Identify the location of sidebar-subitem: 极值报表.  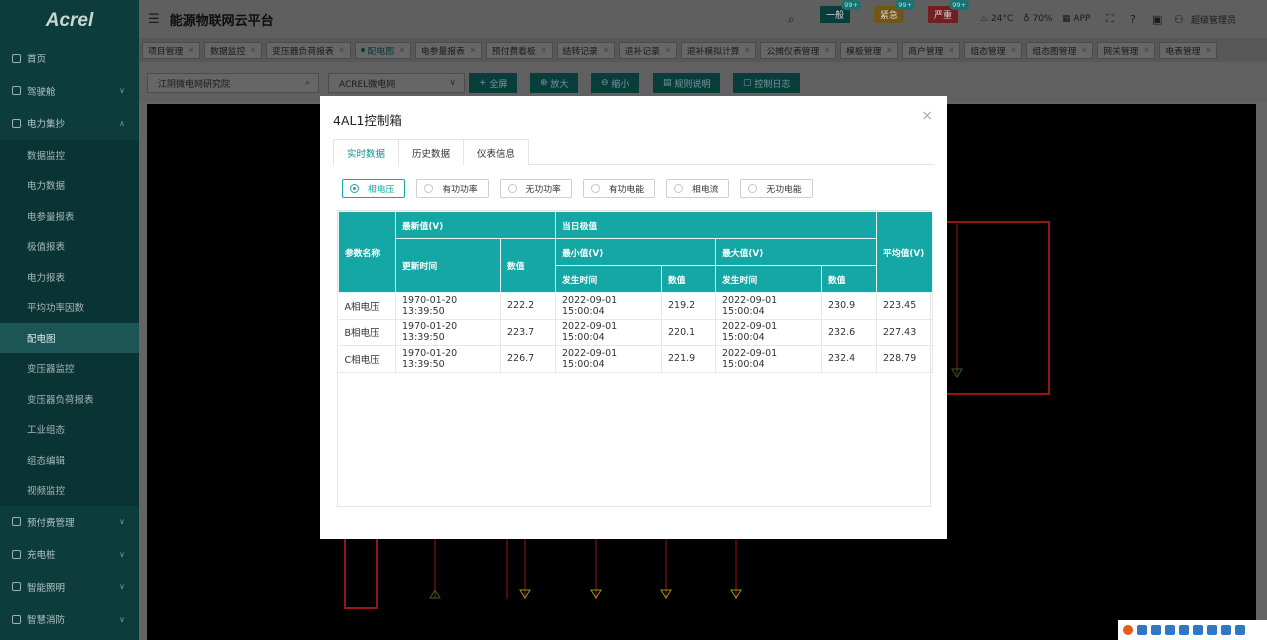
(69, 246).